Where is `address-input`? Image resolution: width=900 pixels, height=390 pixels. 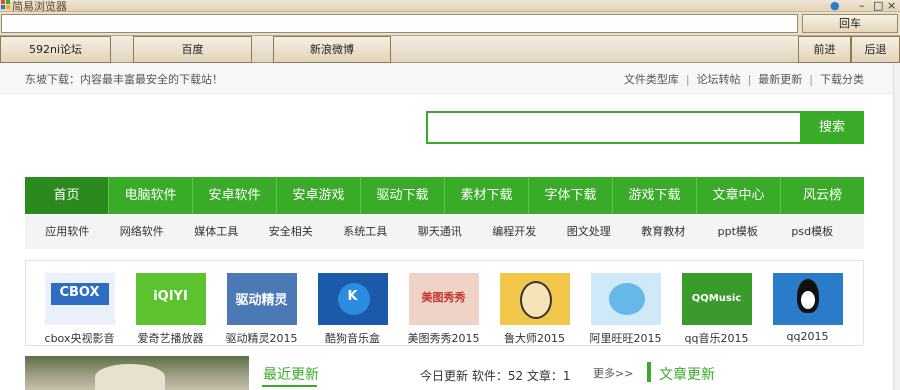 address-input is located at coordinates (399, 23).